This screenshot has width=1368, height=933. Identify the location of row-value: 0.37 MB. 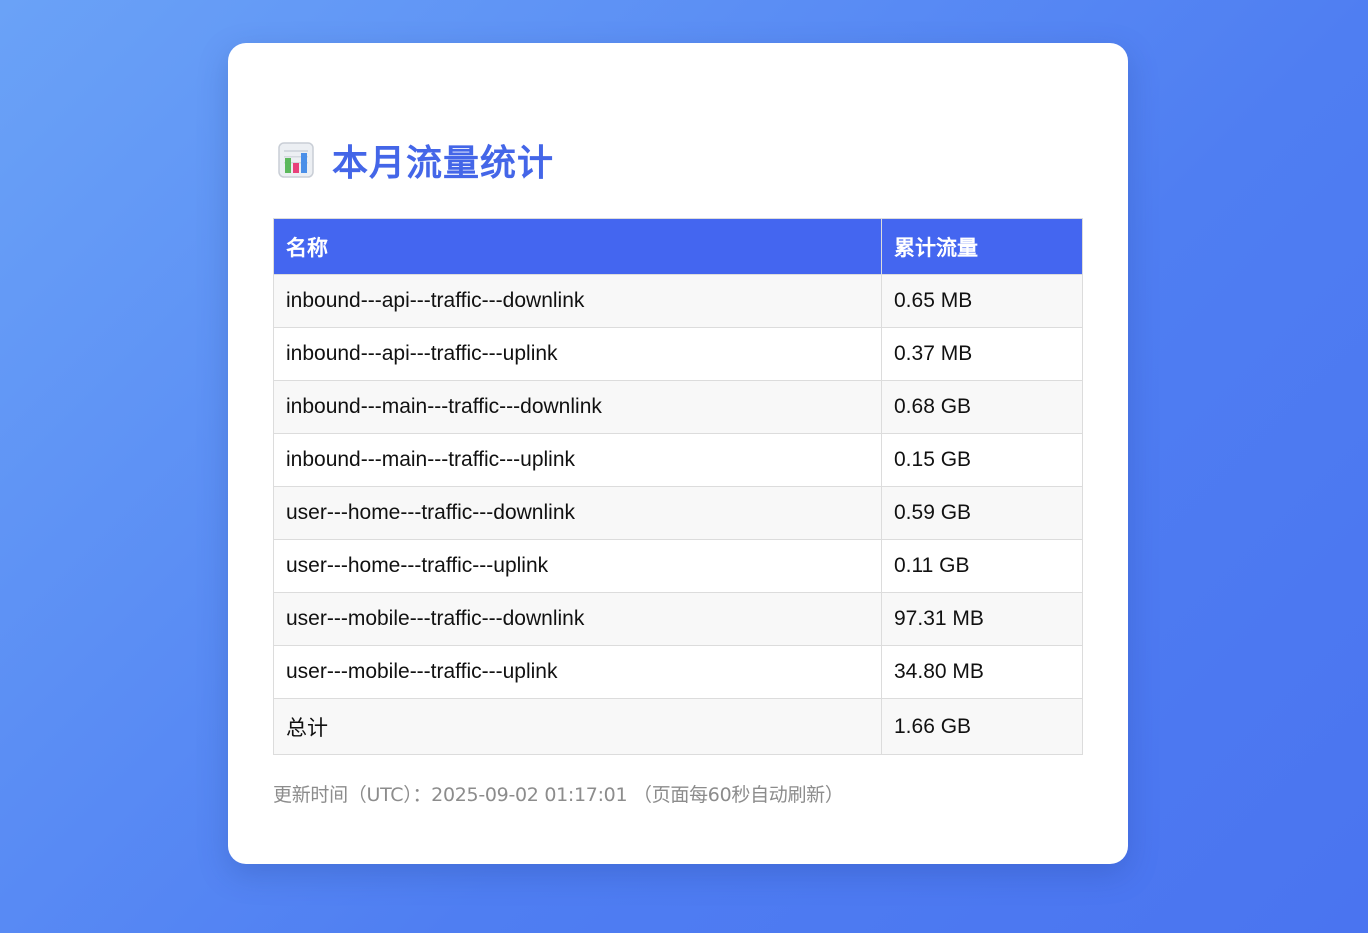
(982, 354).